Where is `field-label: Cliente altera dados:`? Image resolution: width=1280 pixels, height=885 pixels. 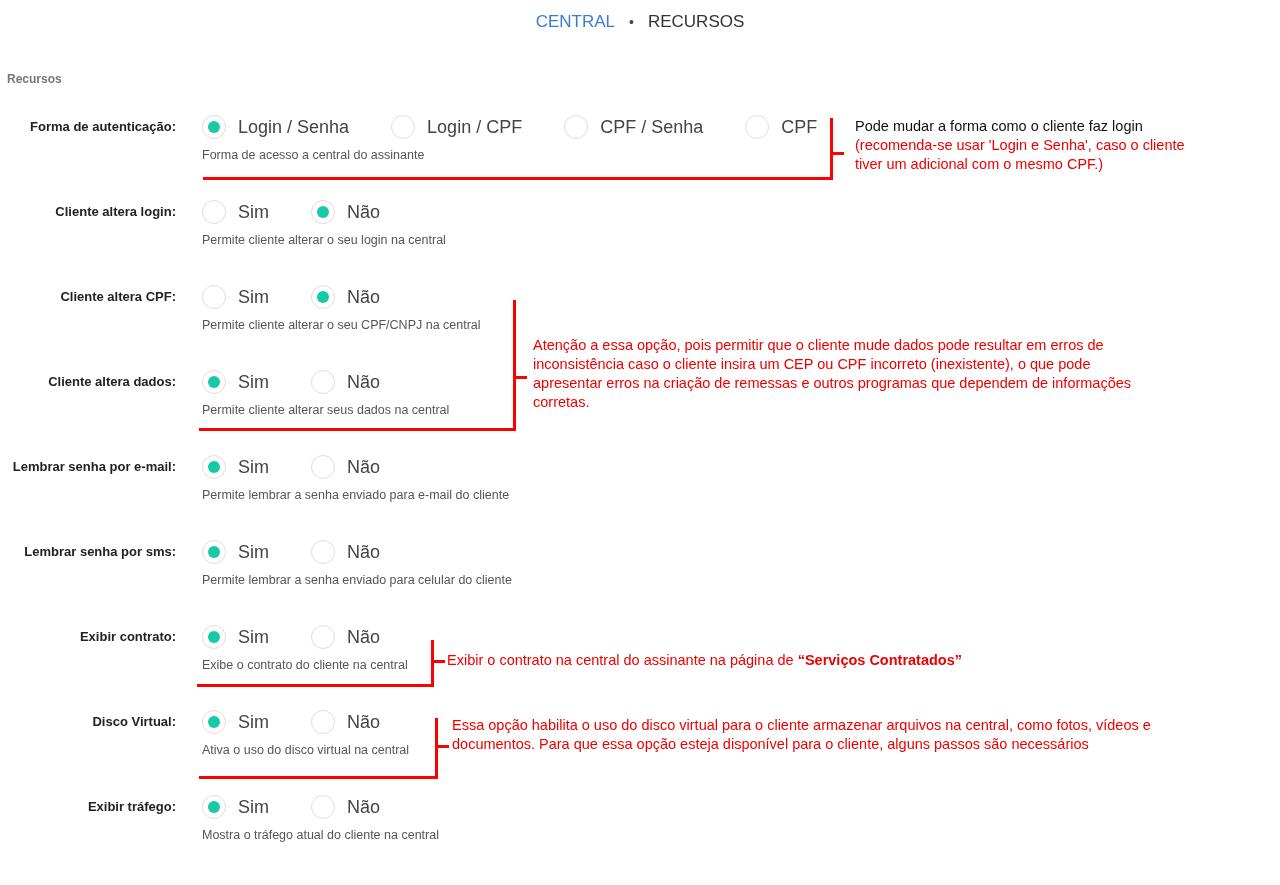
field-label: Cliente altera dados: is located at coordinates (111, 382).